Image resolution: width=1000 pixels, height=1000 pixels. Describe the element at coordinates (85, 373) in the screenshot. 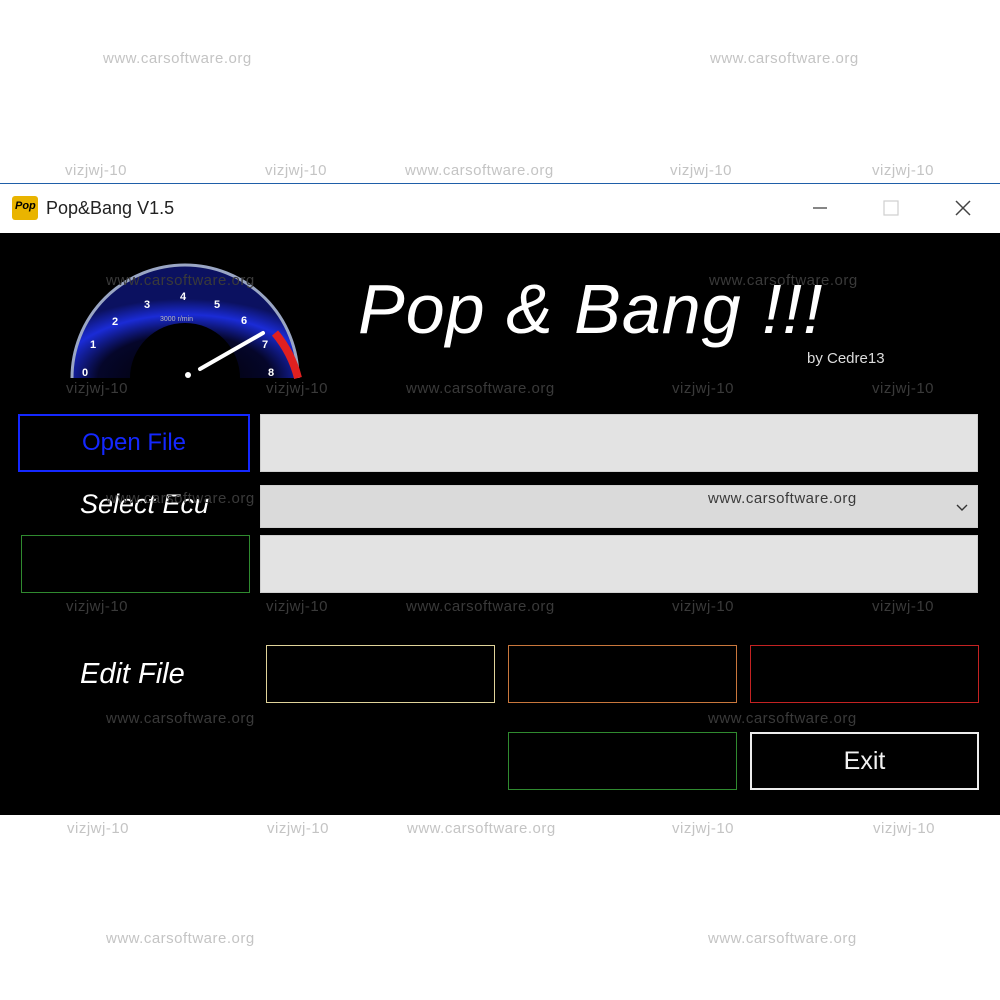

I see `gauge-tick: 0` at that location.